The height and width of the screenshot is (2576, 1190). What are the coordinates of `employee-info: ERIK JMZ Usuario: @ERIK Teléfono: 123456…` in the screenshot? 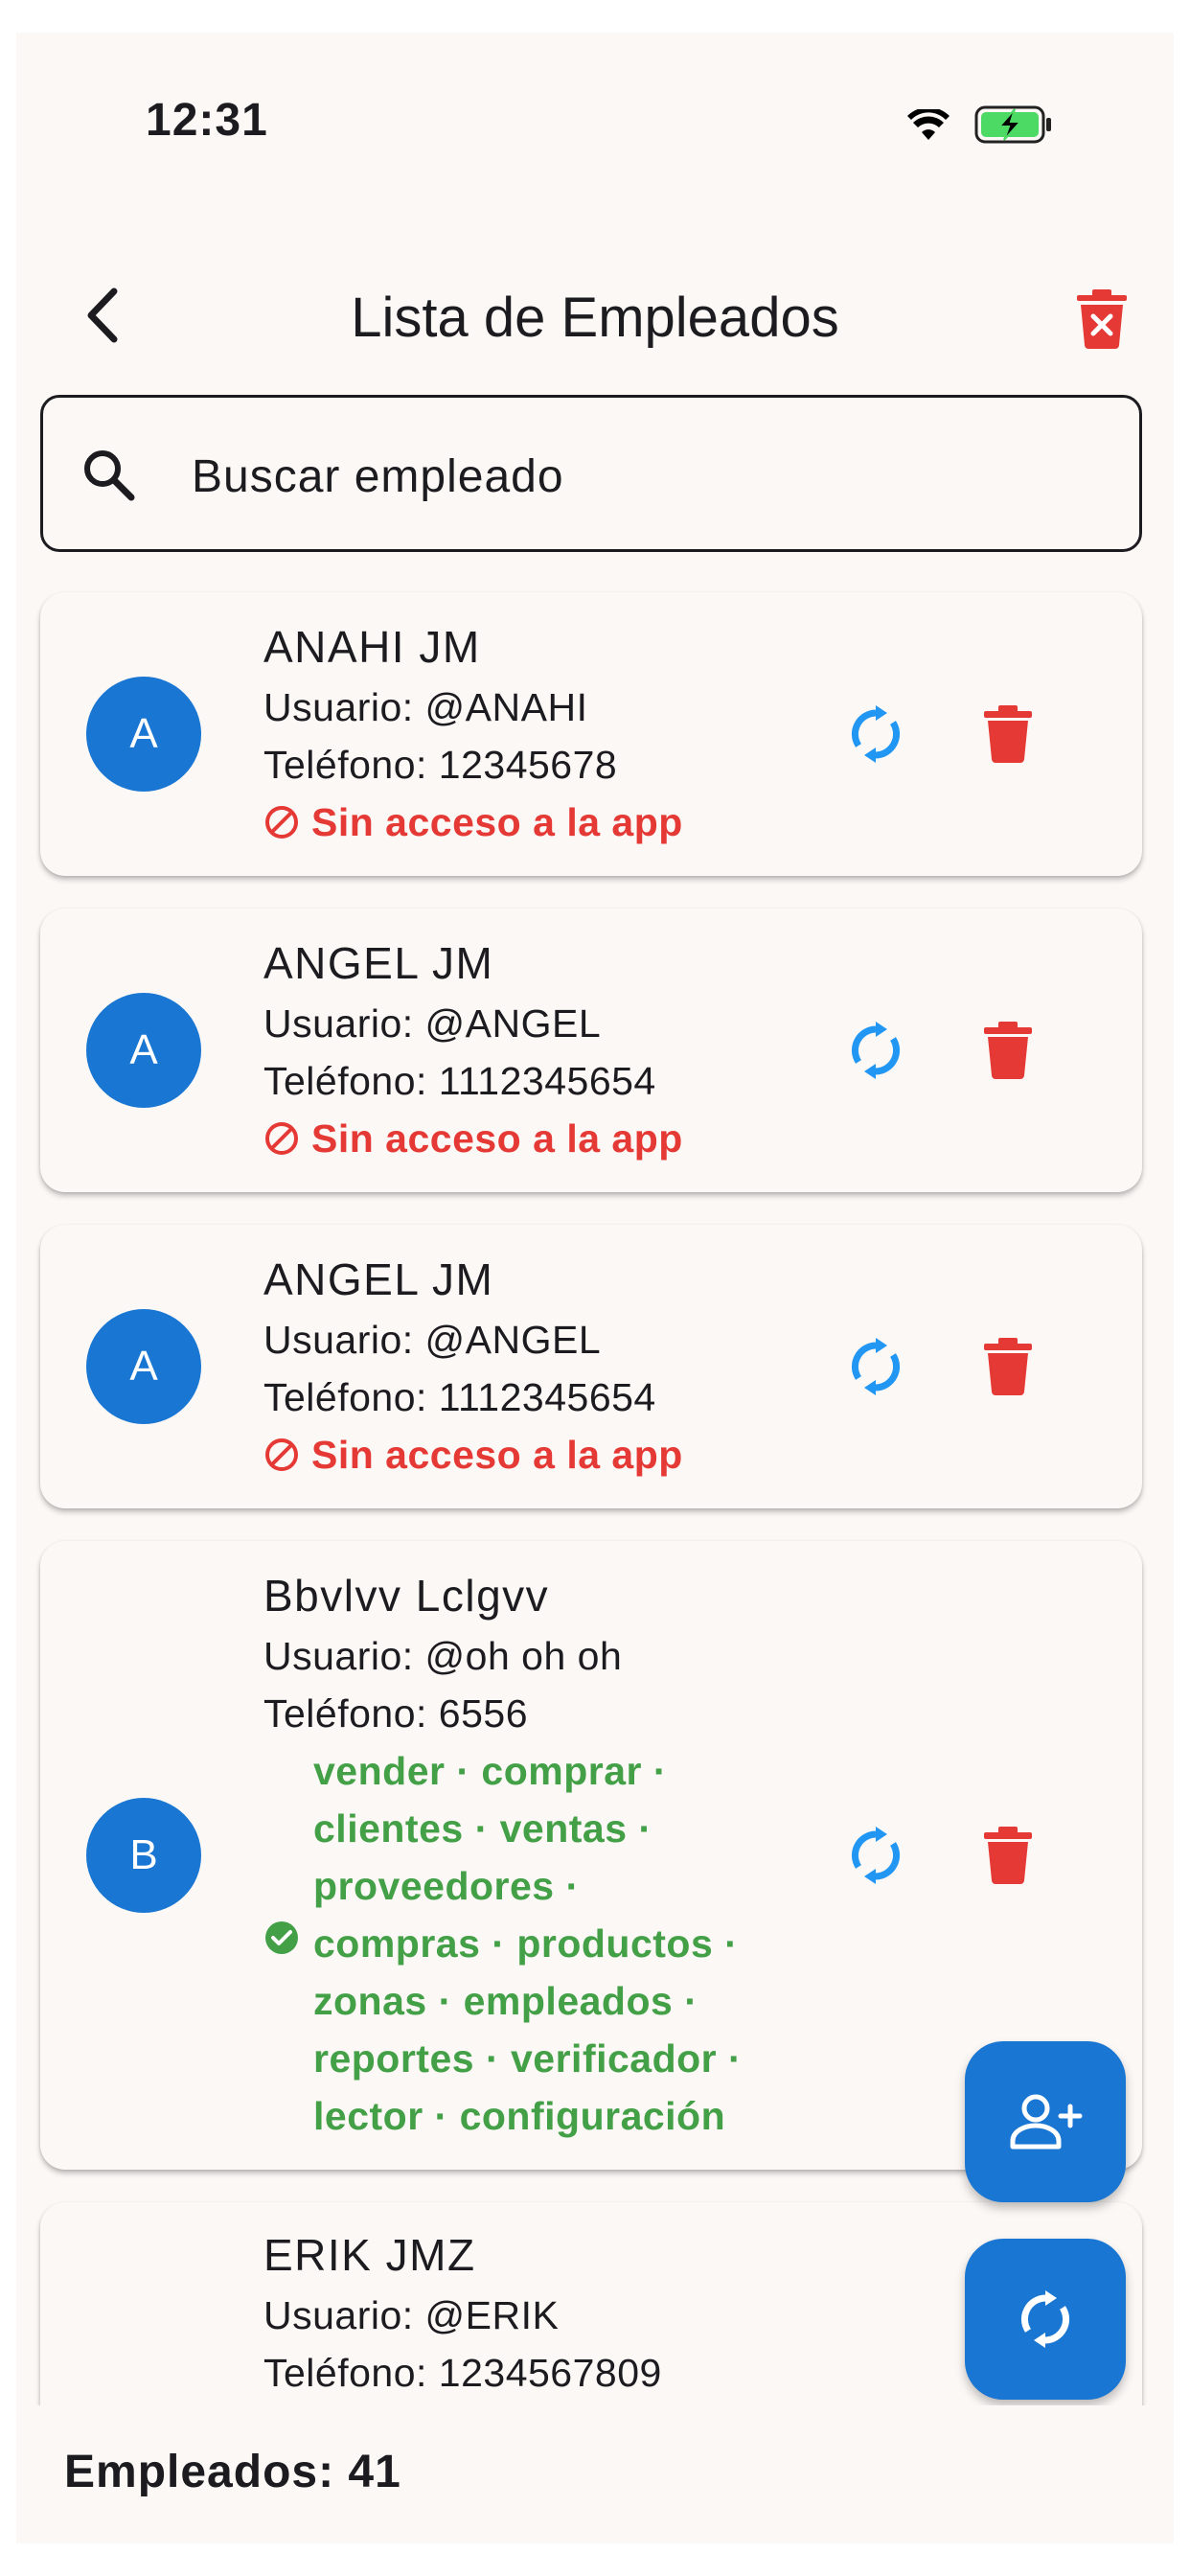 It's located at (463, 2315).